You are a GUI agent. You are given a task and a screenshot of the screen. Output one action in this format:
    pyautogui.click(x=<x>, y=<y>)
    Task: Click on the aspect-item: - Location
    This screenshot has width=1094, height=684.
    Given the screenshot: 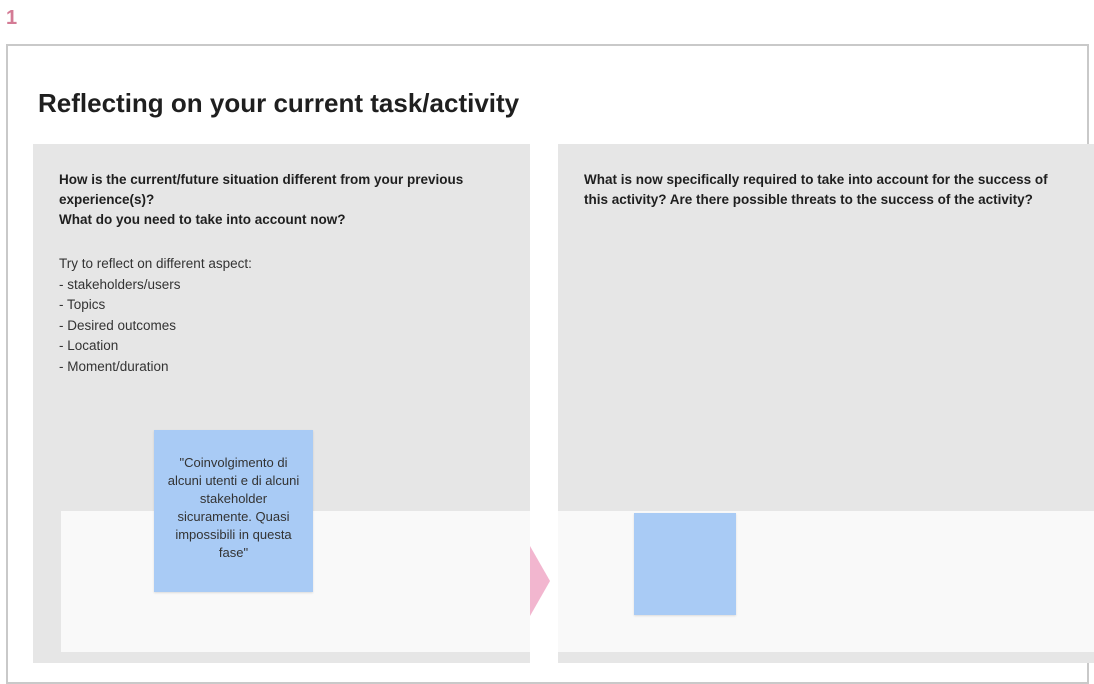 What is the action you would take?
    pyautogui.click(x=89, y=345)
    